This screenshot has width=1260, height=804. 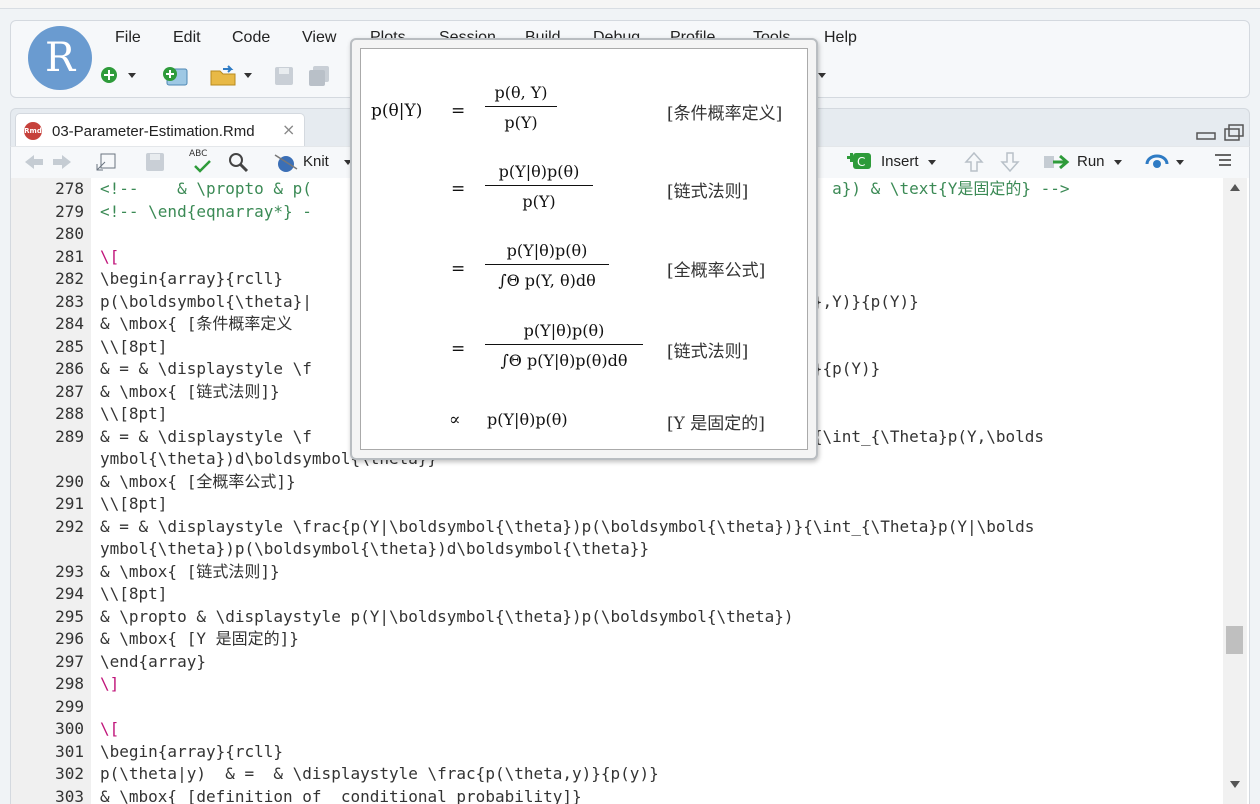 What do you see at coordinates (69, 728) in the screenshot?
I see `line-number: 300` at bounding box center [69, 728].